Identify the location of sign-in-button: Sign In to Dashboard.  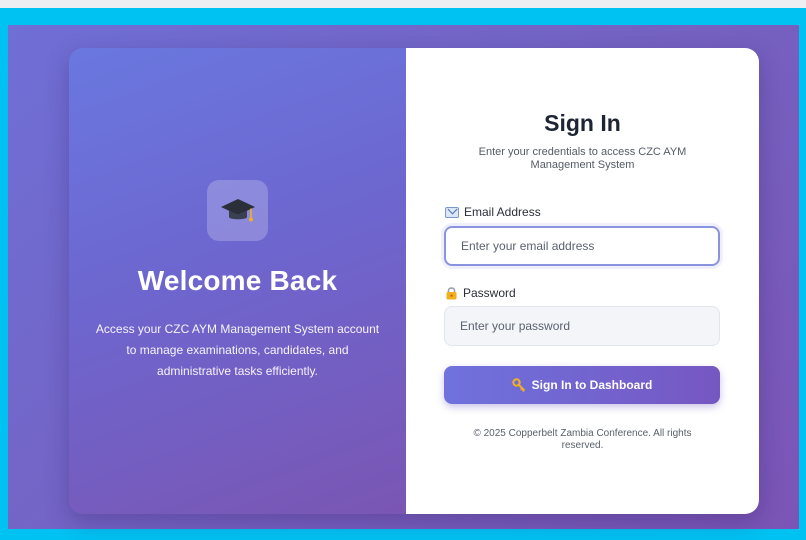
(582, 385).